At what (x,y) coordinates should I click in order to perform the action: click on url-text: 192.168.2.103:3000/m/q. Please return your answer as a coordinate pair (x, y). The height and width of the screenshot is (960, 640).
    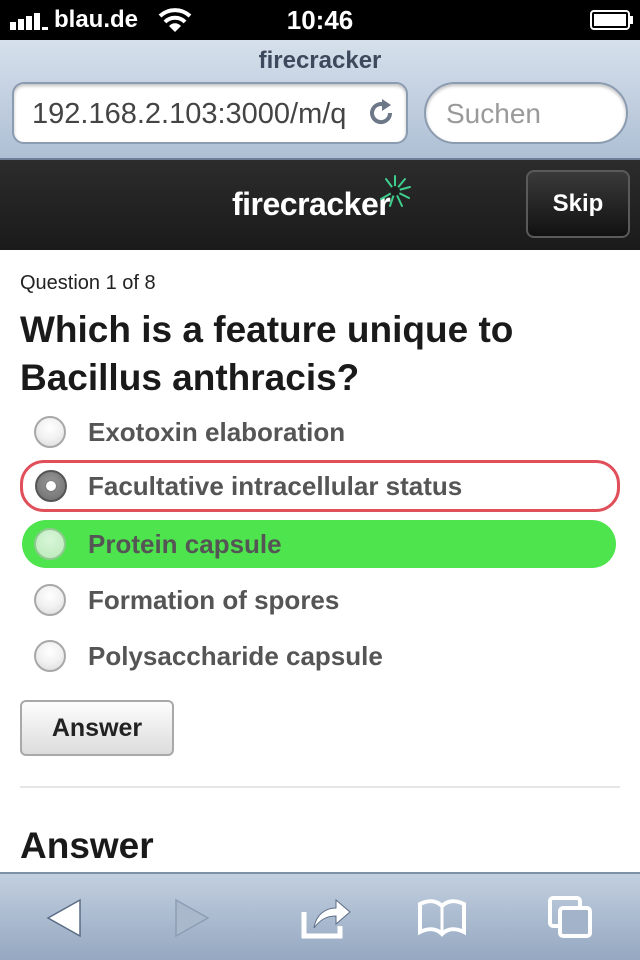
    Looking at the image, I should click on (189, 114).